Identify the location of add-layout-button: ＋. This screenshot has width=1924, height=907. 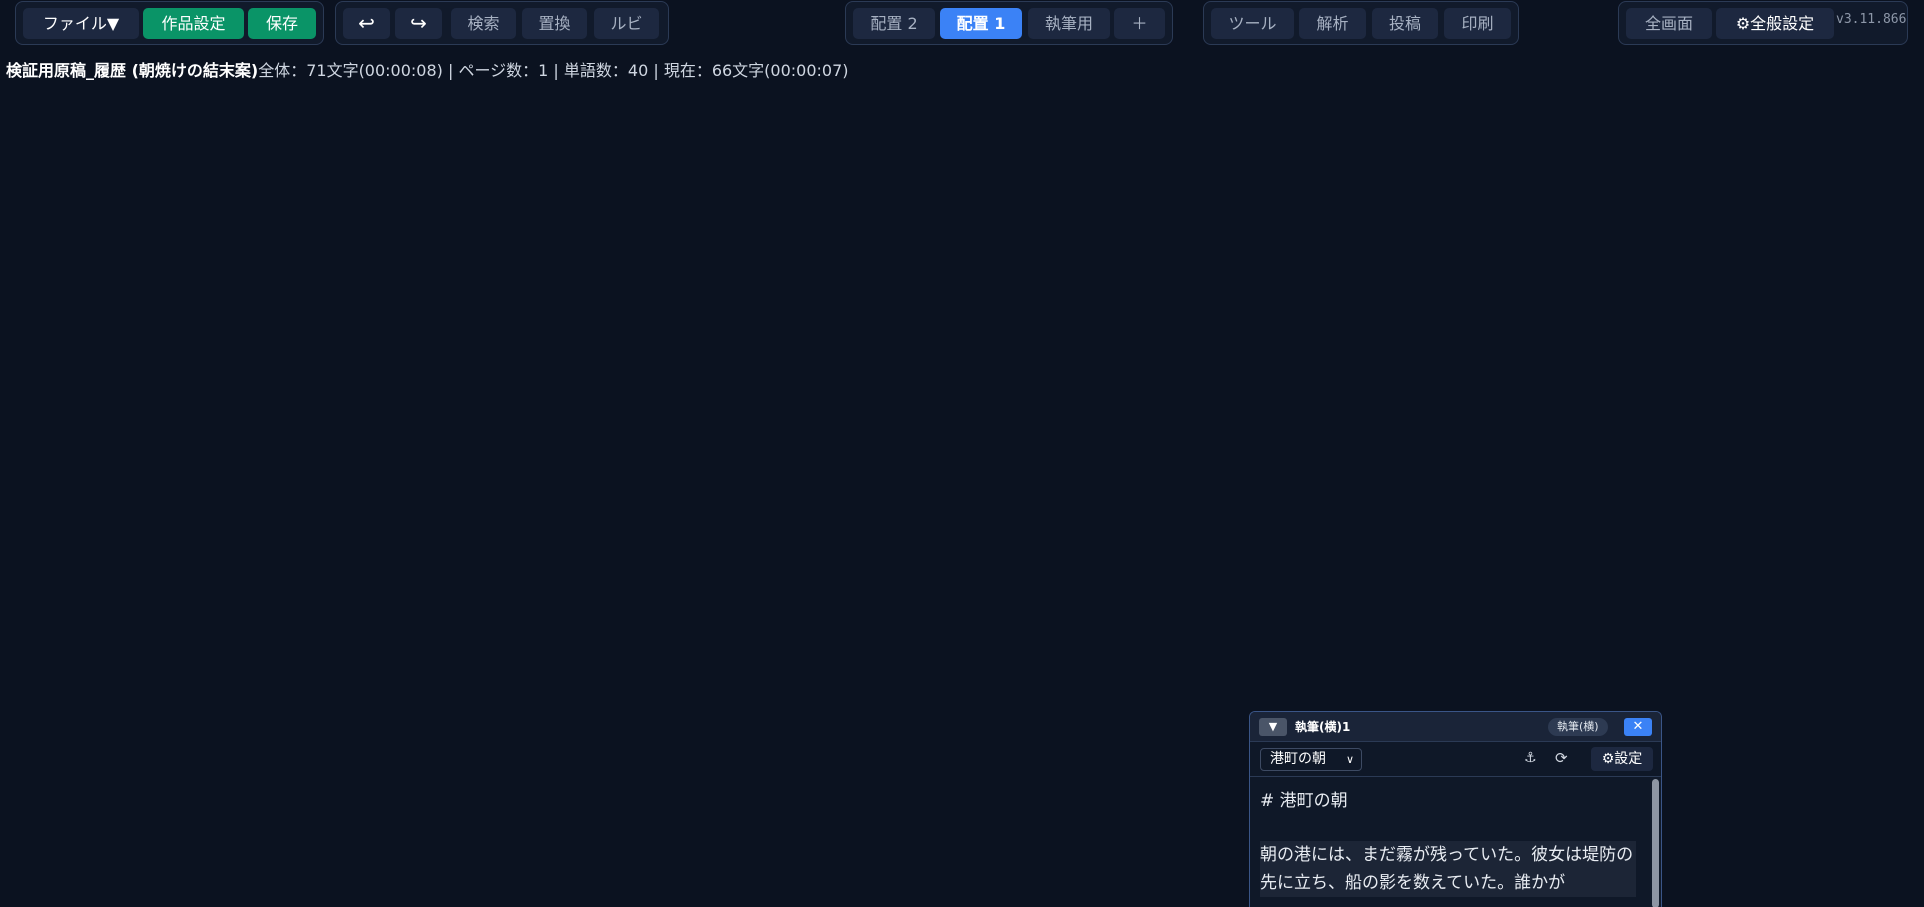
(1139, 23).